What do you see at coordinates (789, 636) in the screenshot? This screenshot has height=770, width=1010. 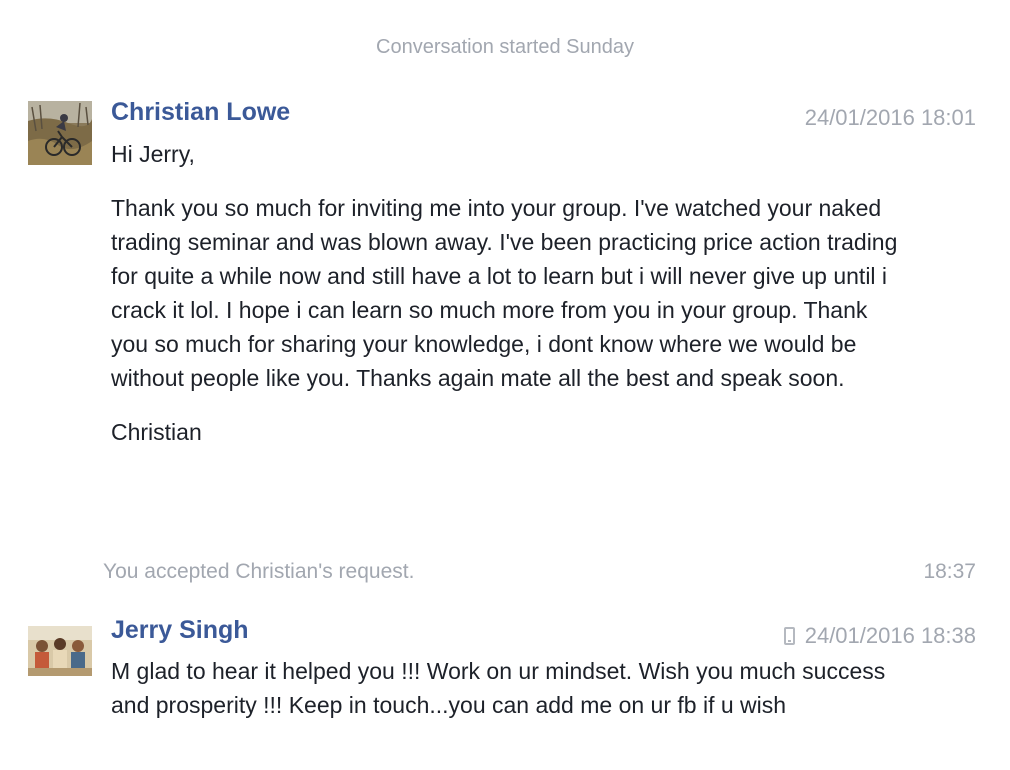 I see `mobile-phone-icon` at bounding box center [789, 636].